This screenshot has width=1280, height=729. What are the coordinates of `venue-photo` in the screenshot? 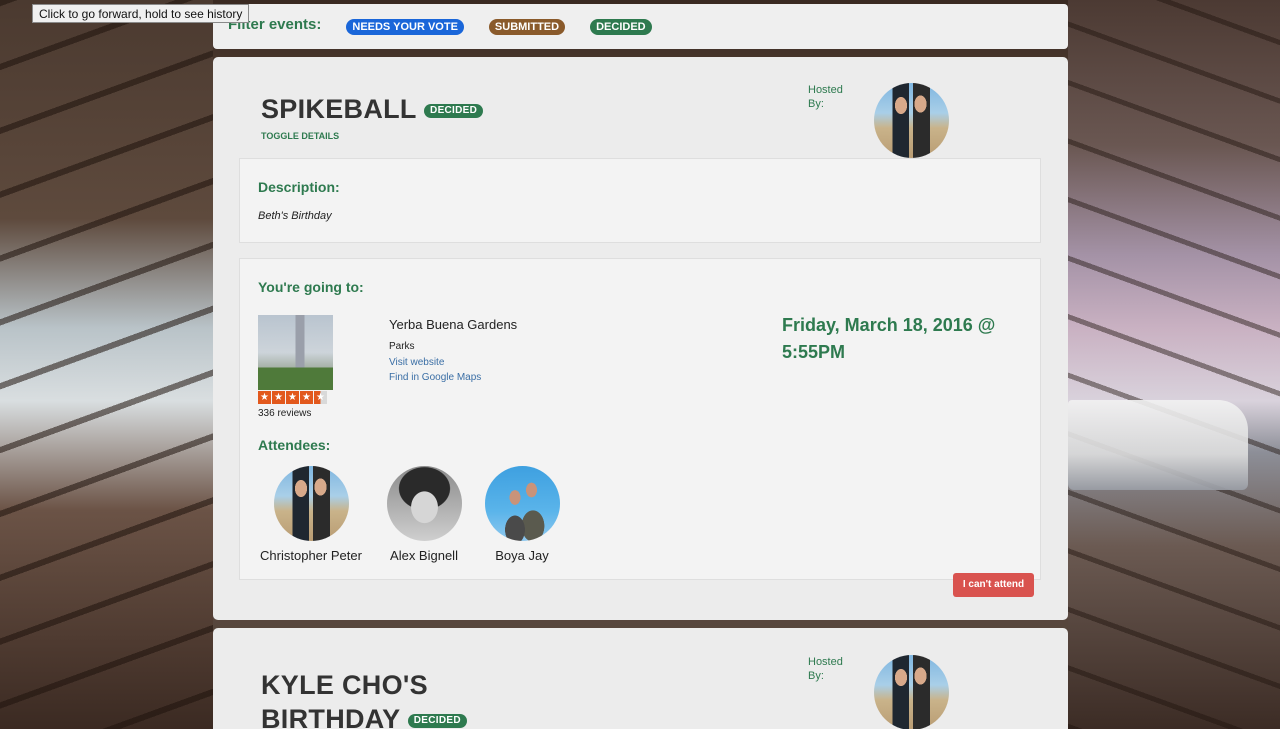 It's located at (295, 352).